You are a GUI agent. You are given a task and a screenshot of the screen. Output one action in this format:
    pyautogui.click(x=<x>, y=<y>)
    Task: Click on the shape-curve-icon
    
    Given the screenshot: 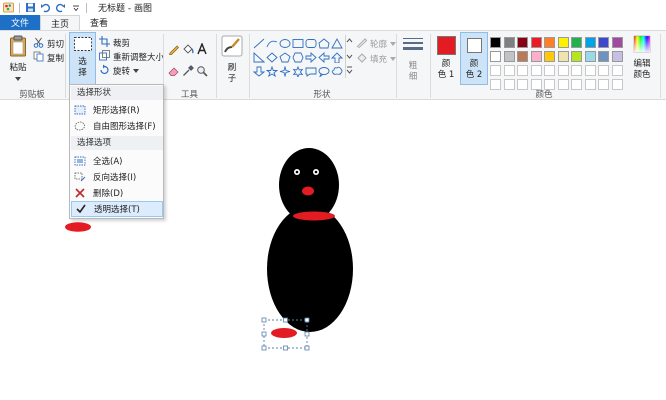 What is the action you would take?
    pyautogui.click(x=272, y=43)
    